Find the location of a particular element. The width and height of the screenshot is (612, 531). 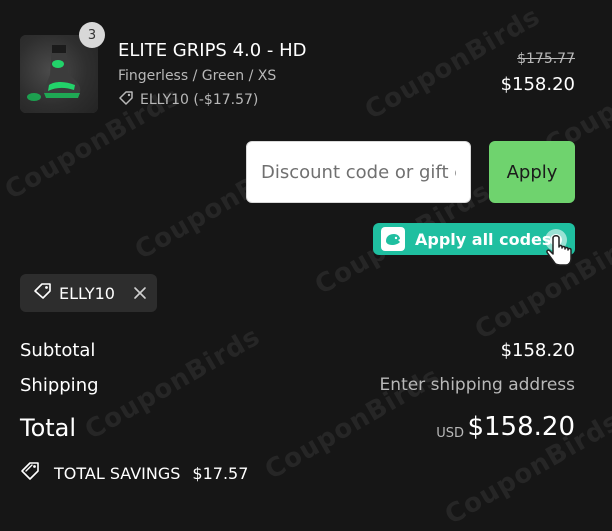

total-savings: TOTAL SAVINGS $17.57 is located at coordinates (134, 473).